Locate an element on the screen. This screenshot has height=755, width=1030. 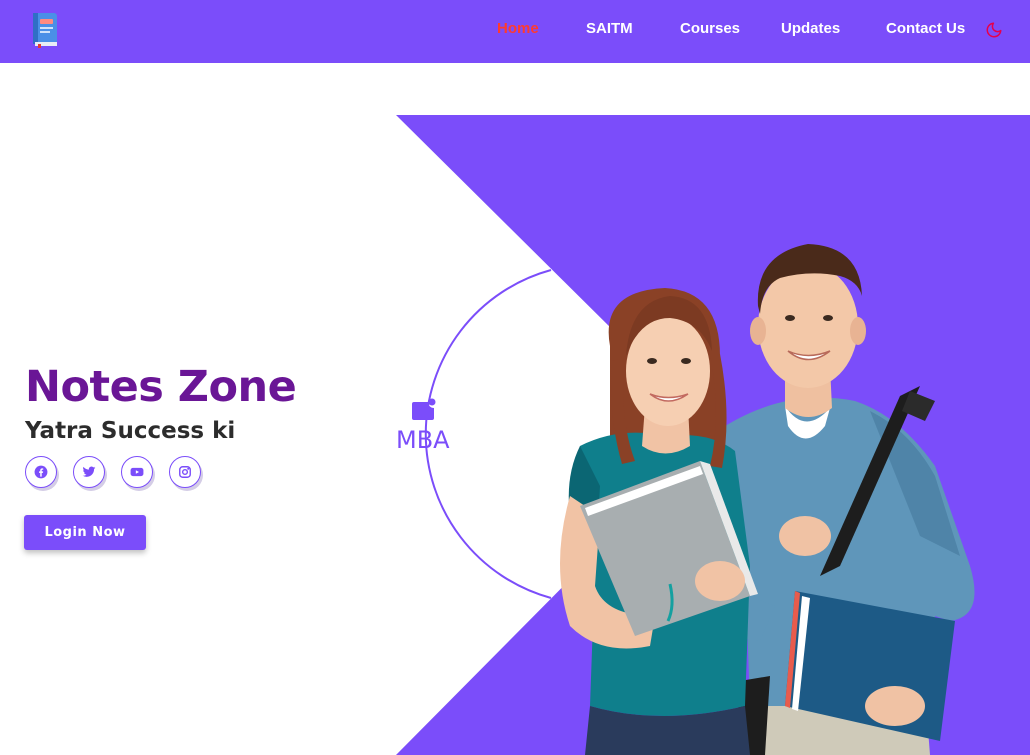
youtube-icon is located at coordinates (137, 472).